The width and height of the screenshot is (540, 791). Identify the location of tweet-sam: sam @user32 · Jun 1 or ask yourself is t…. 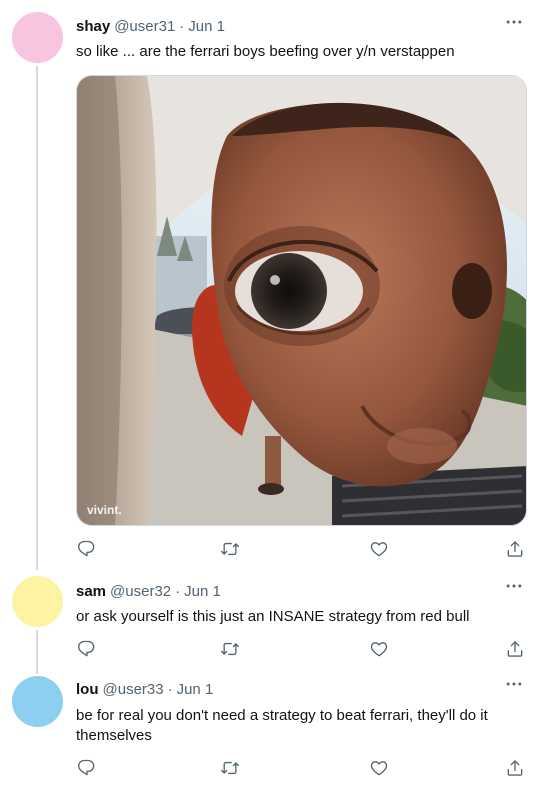
(270, 622).